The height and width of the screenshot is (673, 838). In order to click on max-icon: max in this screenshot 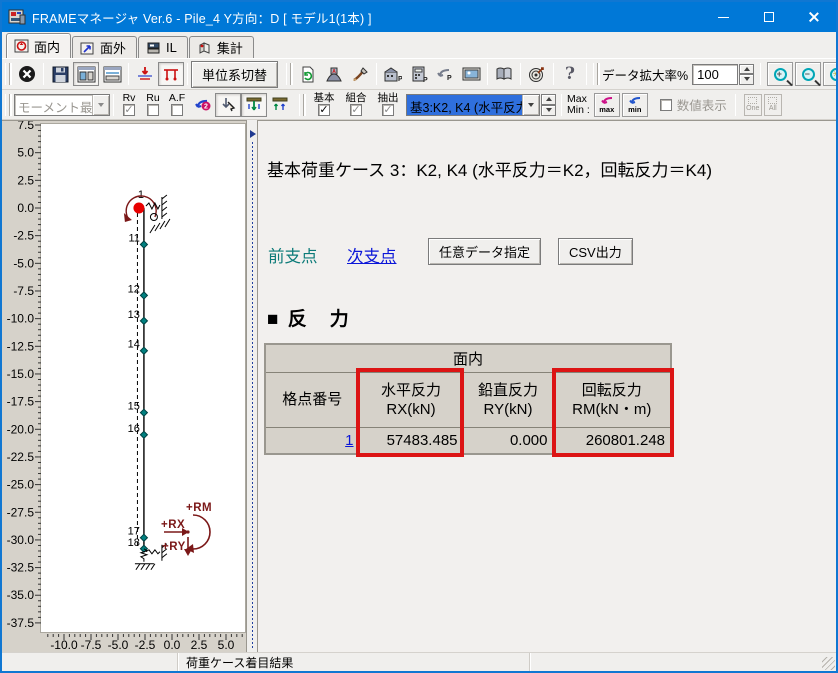, I will do `click(606, 105)`.